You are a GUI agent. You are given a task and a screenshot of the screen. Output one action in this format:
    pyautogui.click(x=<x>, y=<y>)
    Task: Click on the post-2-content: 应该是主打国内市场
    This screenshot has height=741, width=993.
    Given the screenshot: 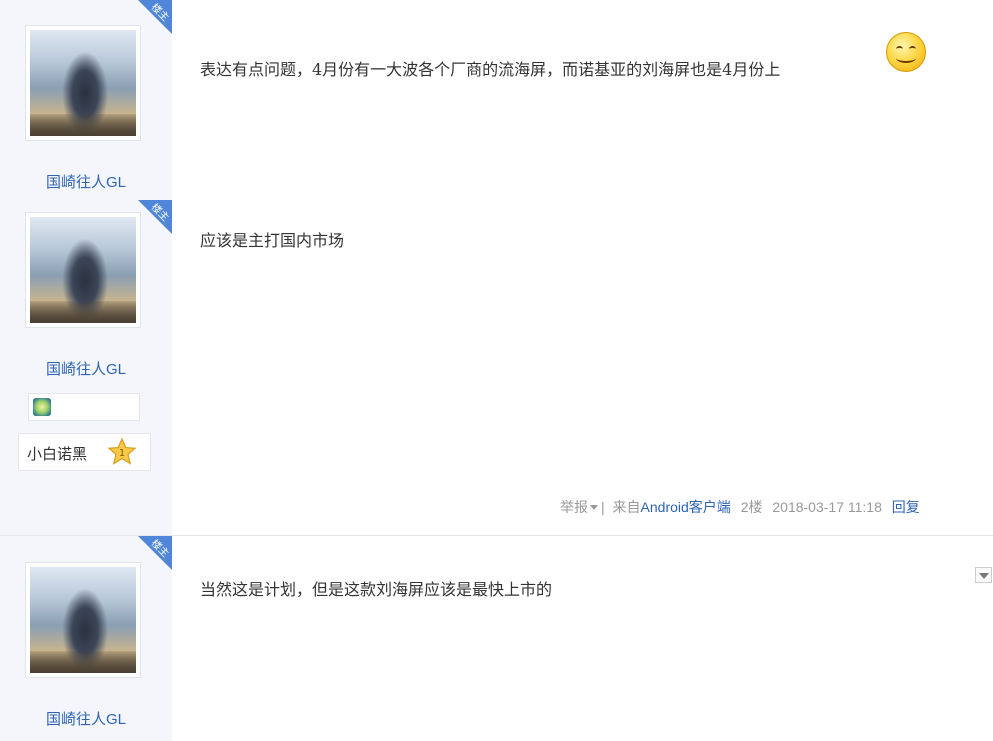 What is the action you would take?
    pyautogui.click(x=272, y=240)
    